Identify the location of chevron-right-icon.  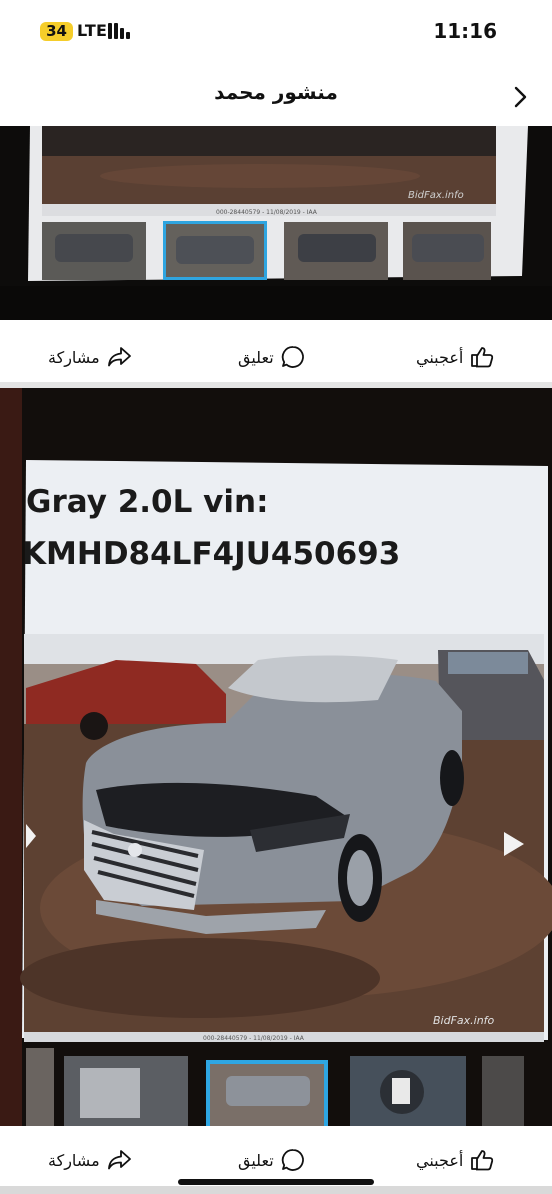
(520, 97).